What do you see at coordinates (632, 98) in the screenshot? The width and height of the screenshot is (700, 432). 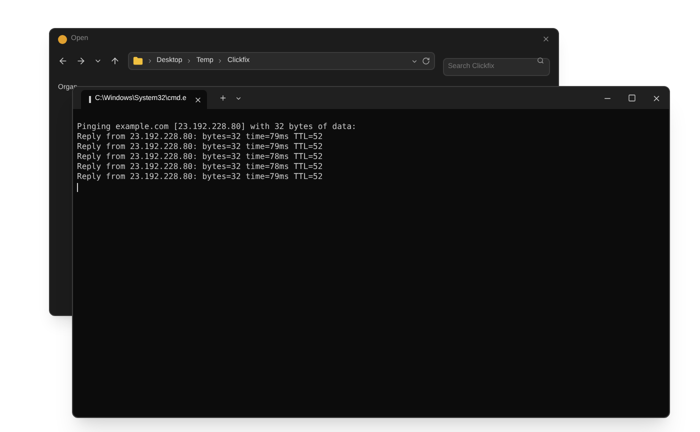 I see `maximize-icon` at bounding box center [632, 98].